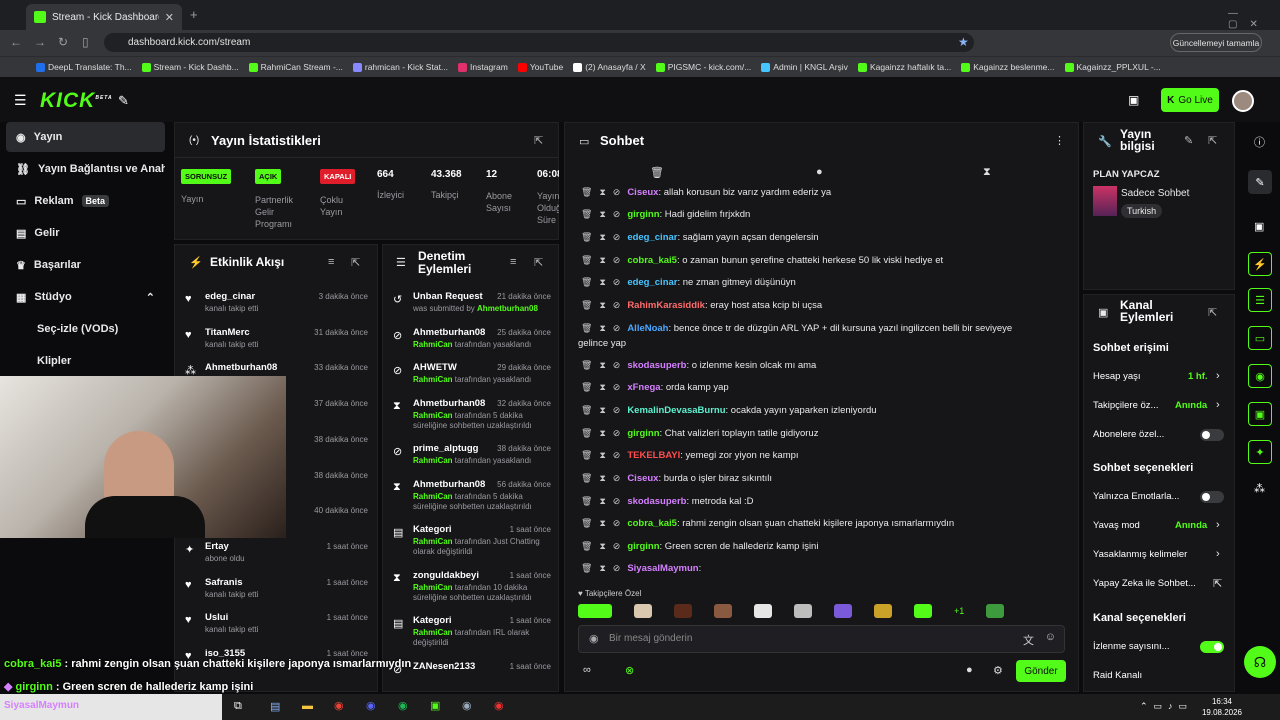 The height and width of the screenshot is (720, 1280). I want to click on chat-username: AlleNoah, so click(647, 328).